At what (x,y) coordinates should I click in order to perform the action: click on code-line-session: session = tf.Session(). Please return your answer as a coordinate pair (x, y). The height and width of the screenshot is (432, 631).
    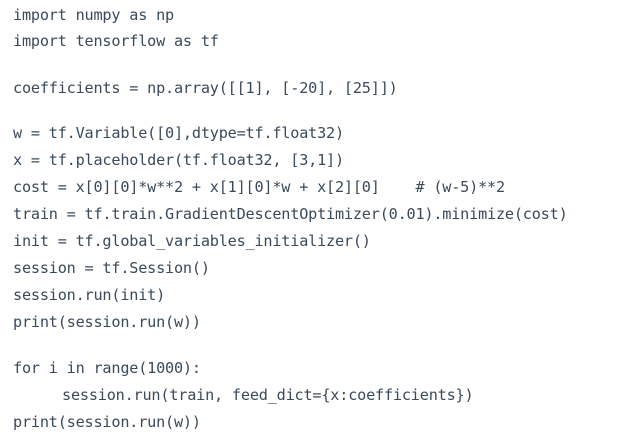
    Looking at the image, I should click on (111, 268).